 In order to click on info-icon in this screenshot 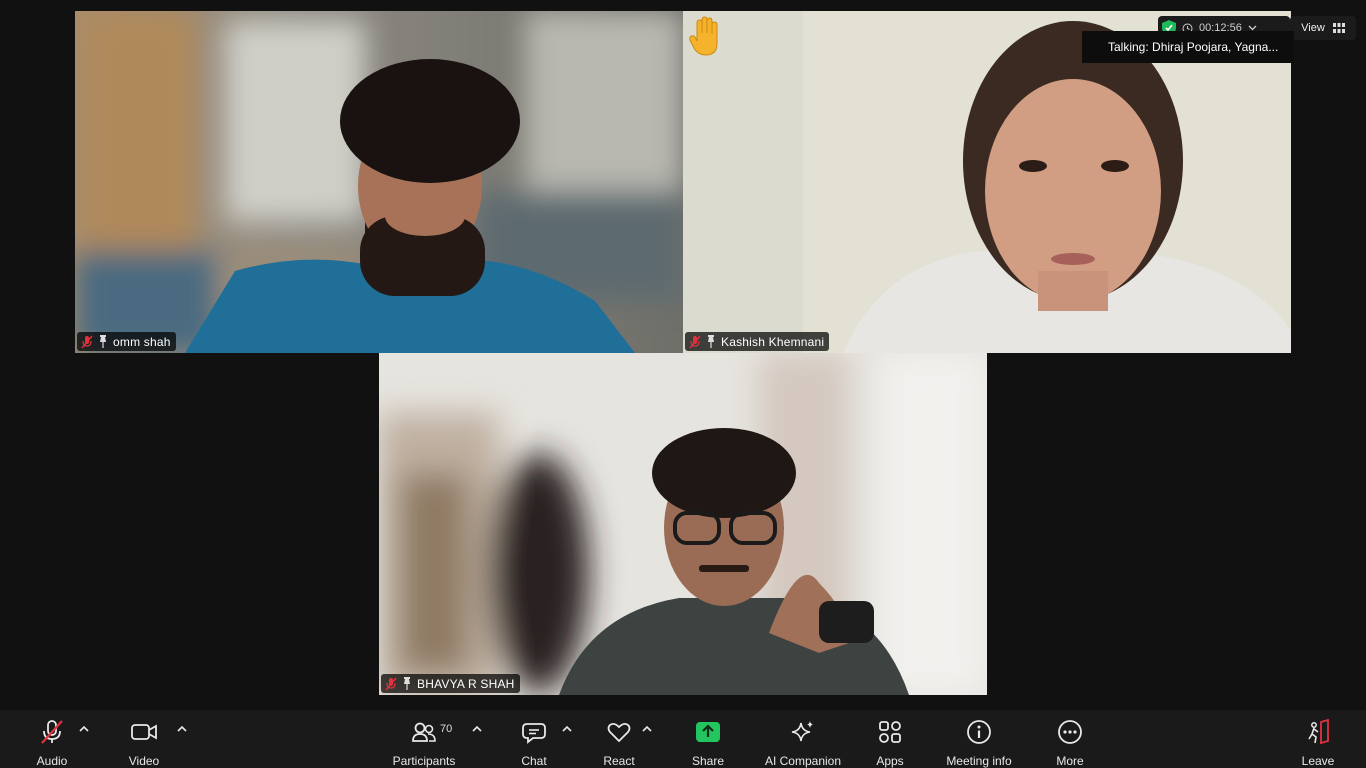, I will do `click(979, 732)`.